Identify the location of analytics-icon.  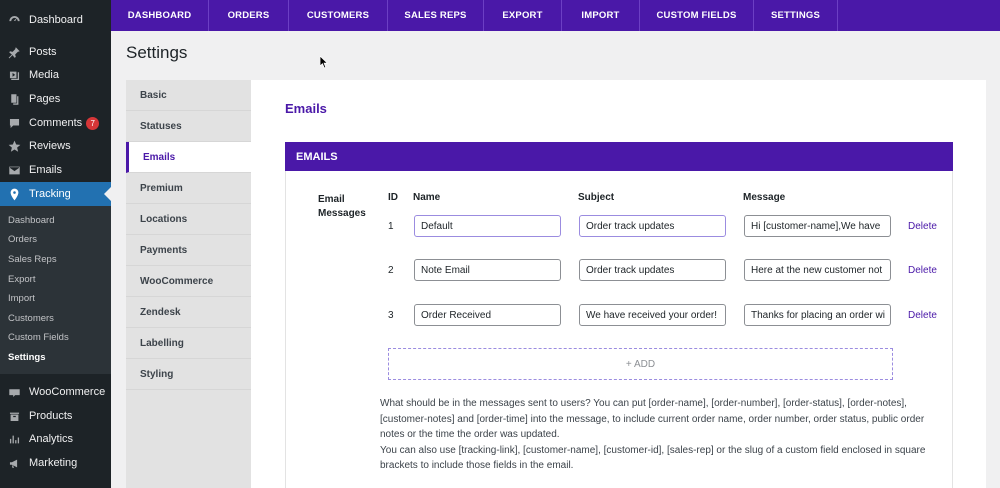
(14, 439).